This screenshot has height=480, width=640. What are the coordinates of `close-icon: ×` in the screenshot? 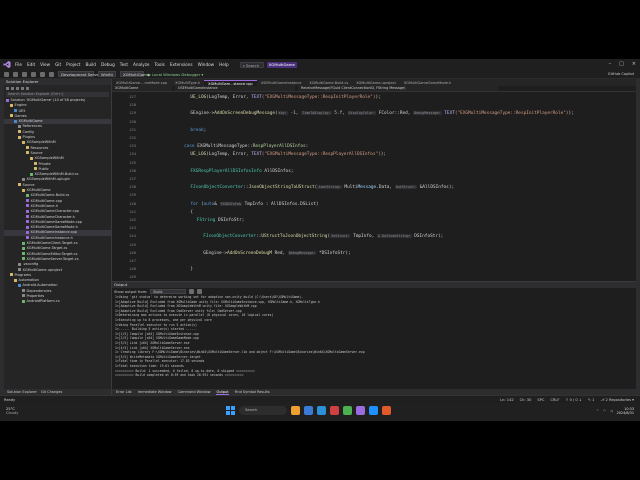 It's located at (634, 64).